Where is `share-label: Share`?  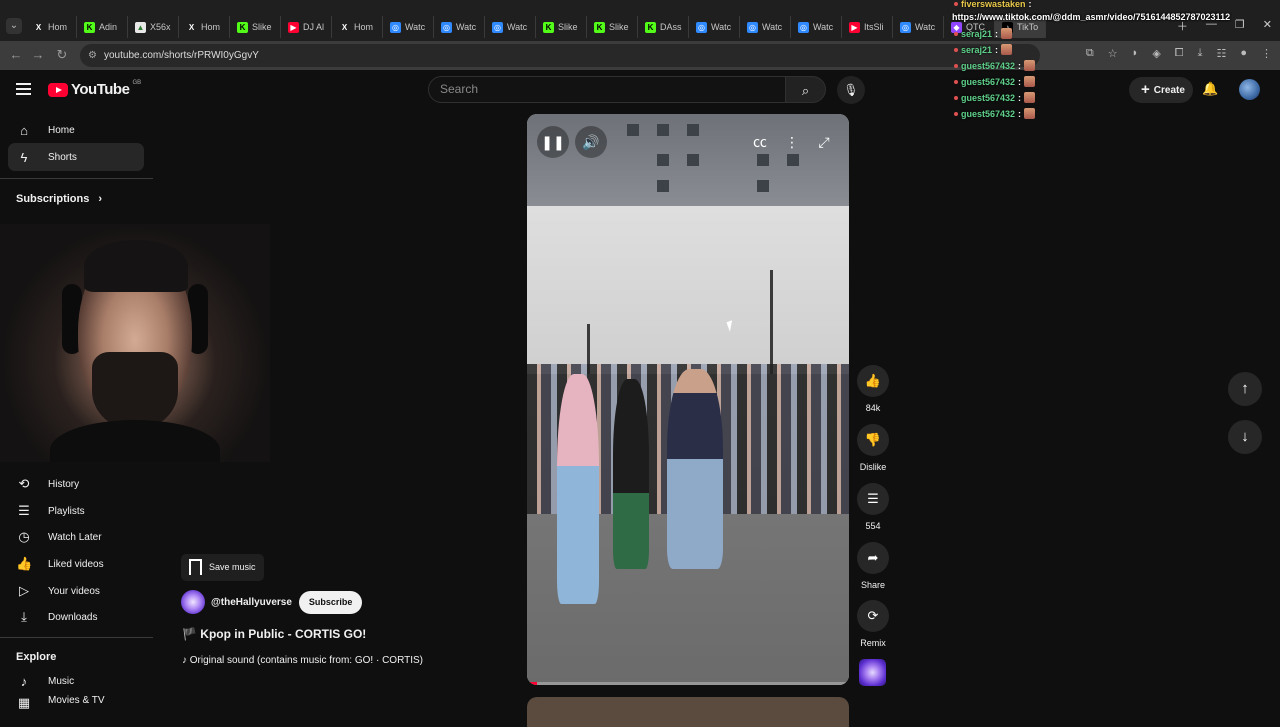
share-label: Share is located at coordinates (873, 585).